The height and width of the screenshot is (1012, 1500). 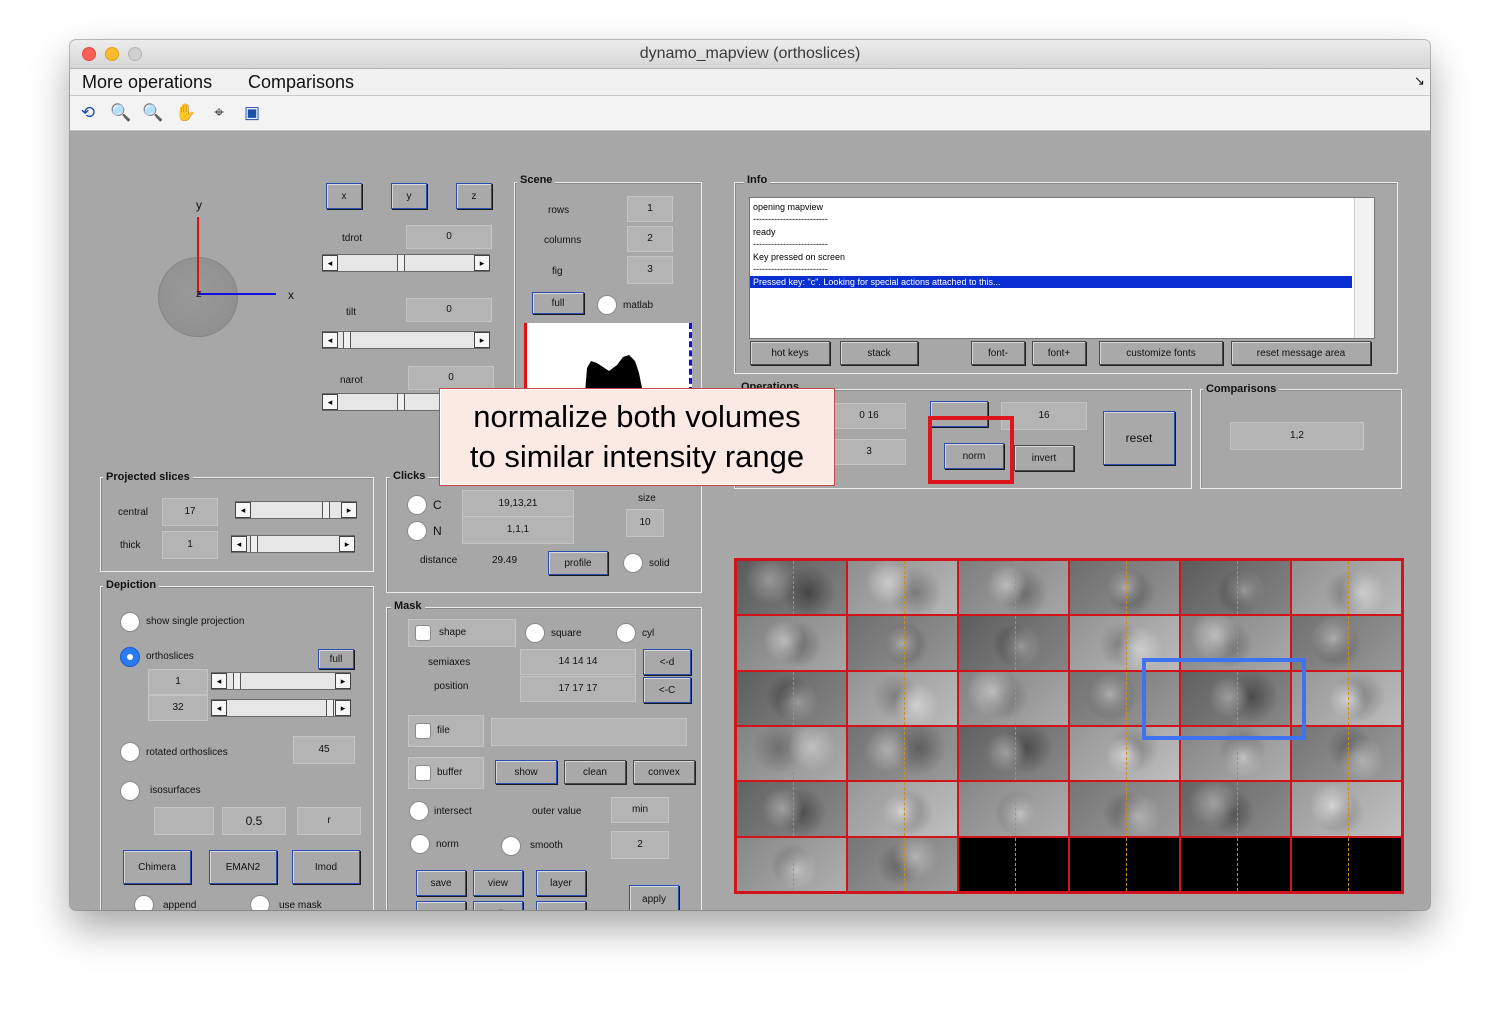 What do you see at coordinates (595, 772) in the screenshot?
I see `buffer-clean-button: clean` at bounding box center [595, 772].